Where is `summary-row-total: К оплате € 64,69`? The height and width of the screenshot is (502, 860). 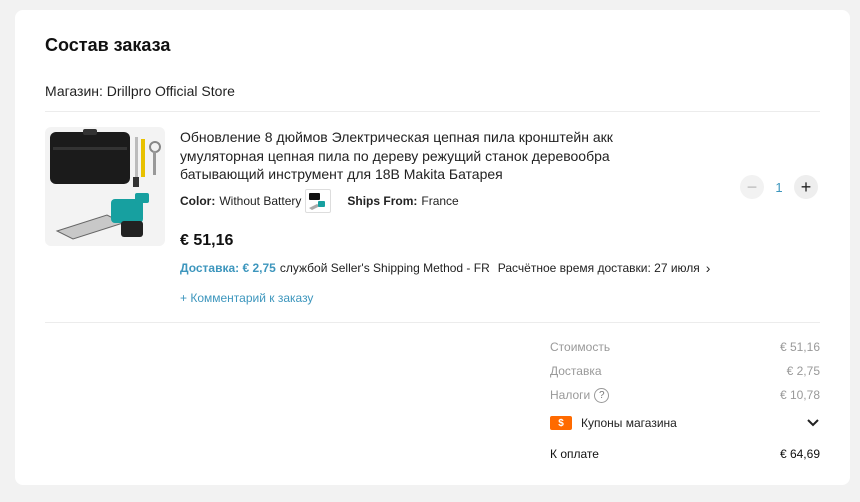
summary-row-total: К оплате € 64,69 is located at coordinates (685, 454).